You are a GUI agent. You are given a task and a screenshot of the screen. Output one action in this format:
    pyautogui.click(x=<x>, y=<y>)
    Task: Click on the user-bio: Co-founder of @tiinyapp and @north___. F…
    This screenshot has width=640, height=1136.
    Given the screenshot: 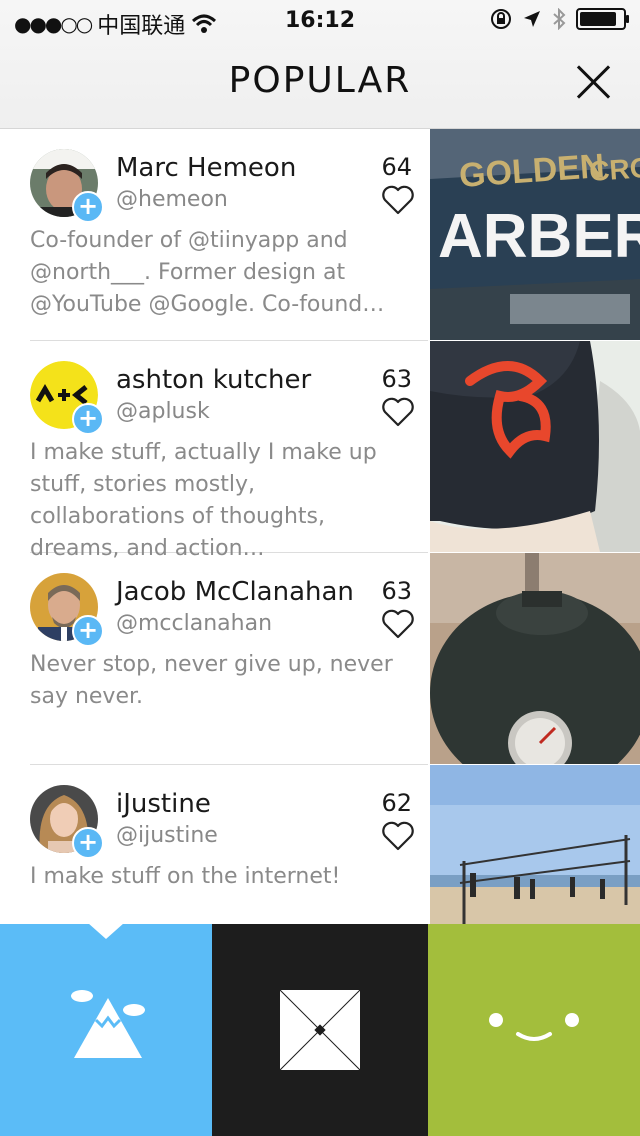 What is the action you would take?
    pyautogui.click(x=207, y=272)
    